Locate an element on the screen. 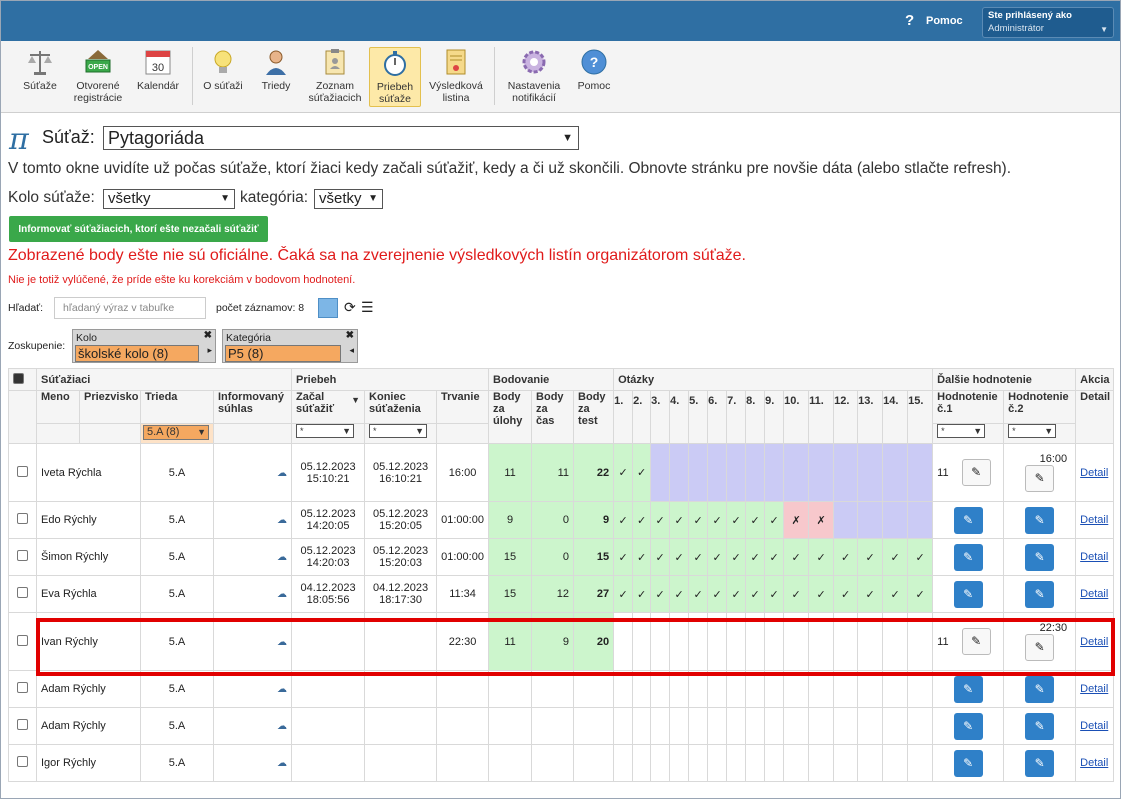 The width and height of the screenshot is (1121, 799). col-q3: 3. is located at coordinates (660, 417).